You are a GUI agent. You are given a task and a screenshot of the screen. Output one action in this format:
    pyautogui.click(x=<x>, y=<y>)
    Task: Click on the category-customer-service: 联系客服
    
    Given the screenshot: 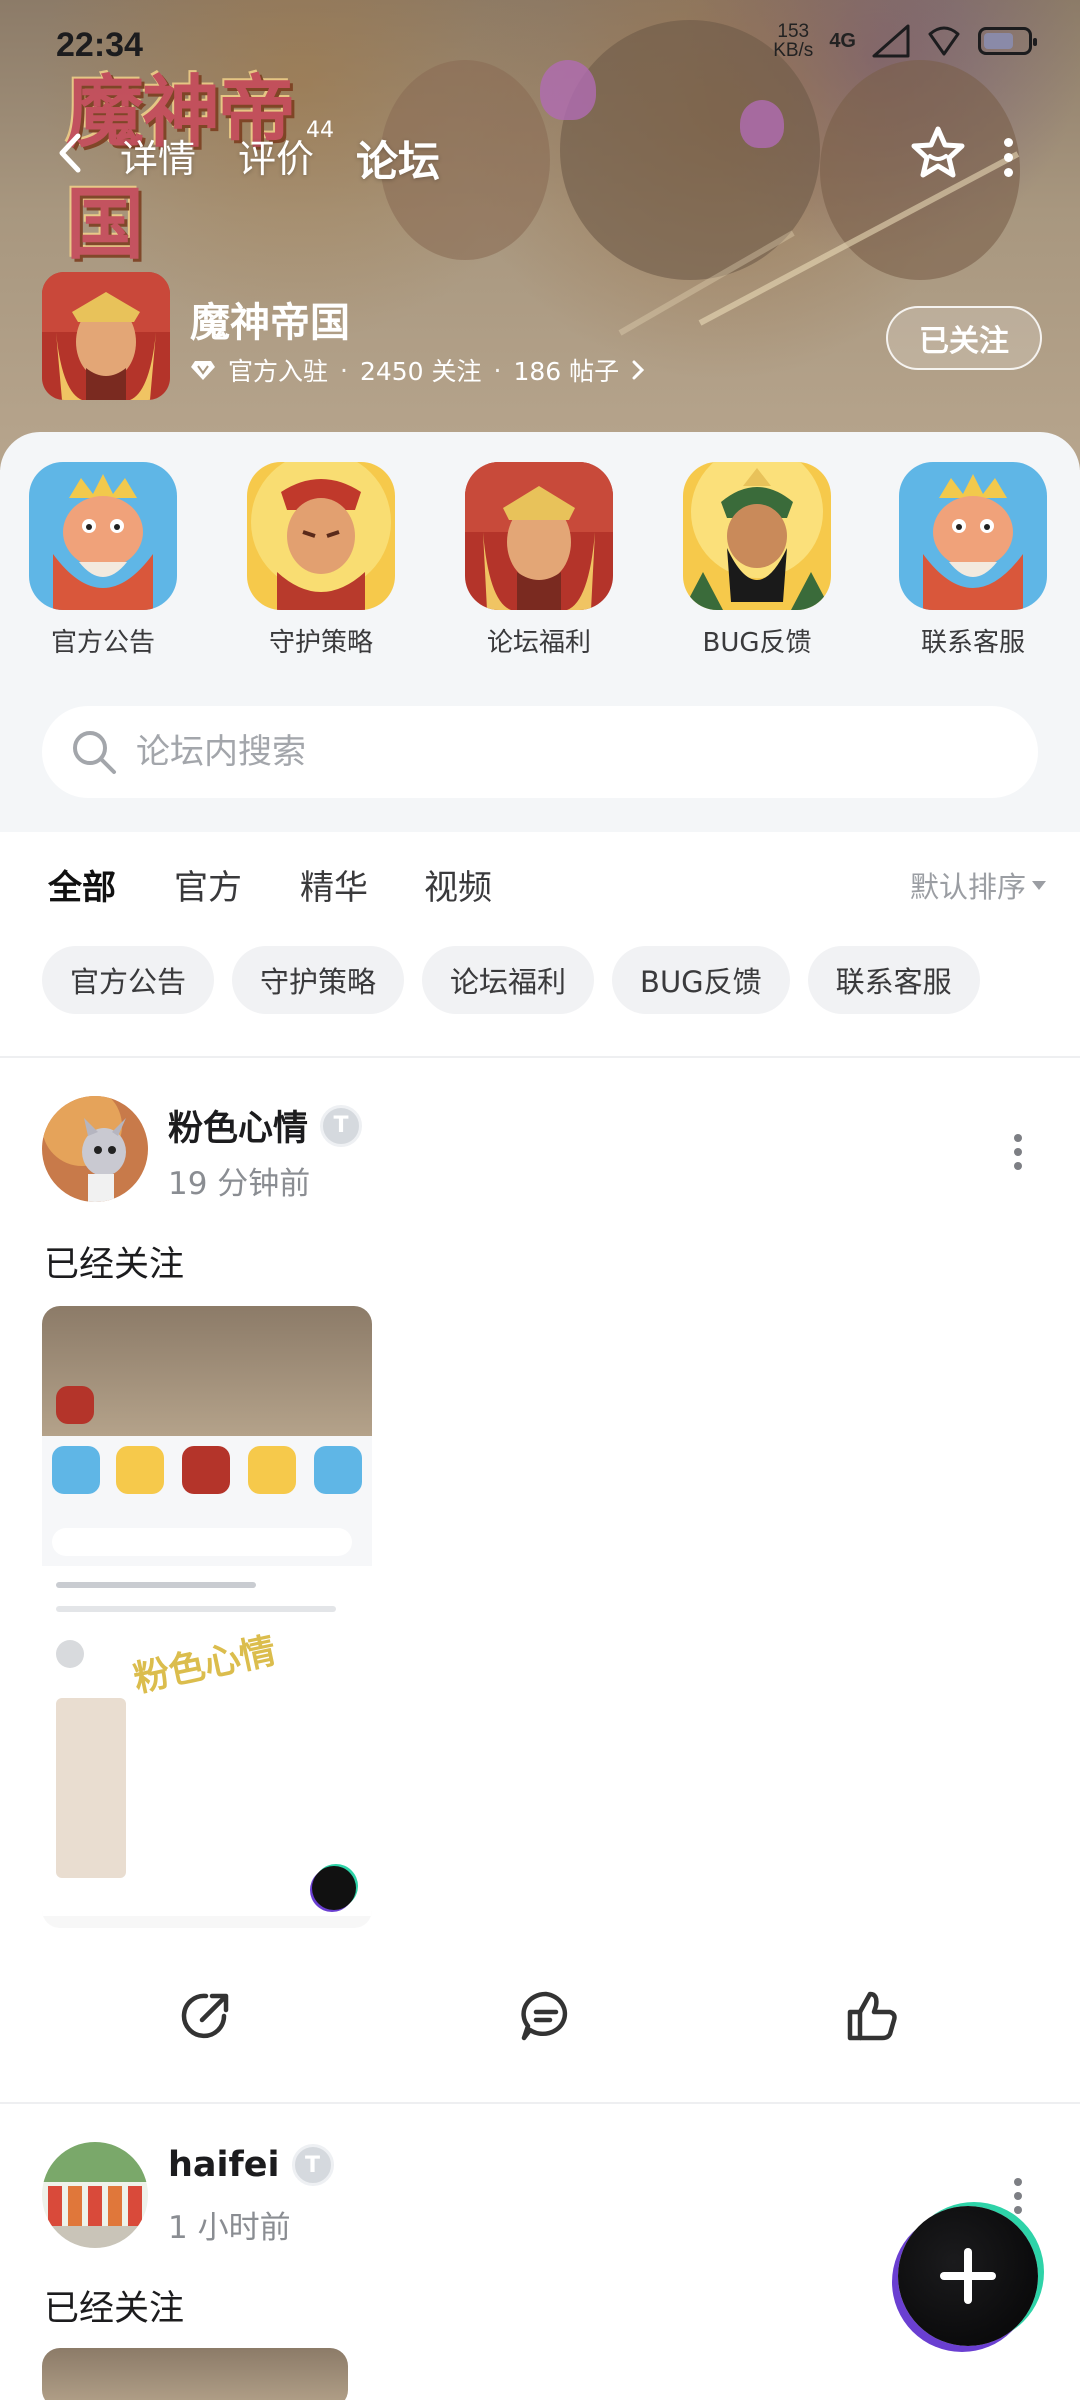 What is the action you would take?
    pyautogui.click(x=973, y=560)
    